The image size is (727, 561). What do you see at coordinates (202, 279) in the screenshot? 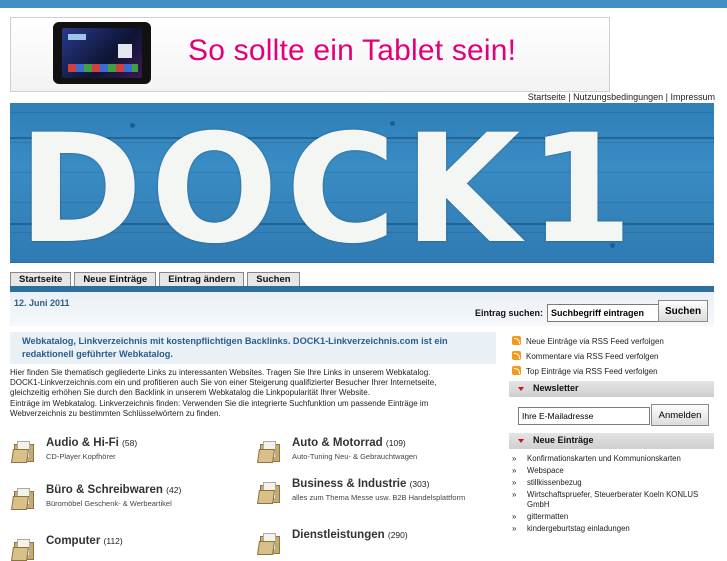
I see `tab-eintrag-aendern: Eintrag ändern` at bounding box center [202, 279].